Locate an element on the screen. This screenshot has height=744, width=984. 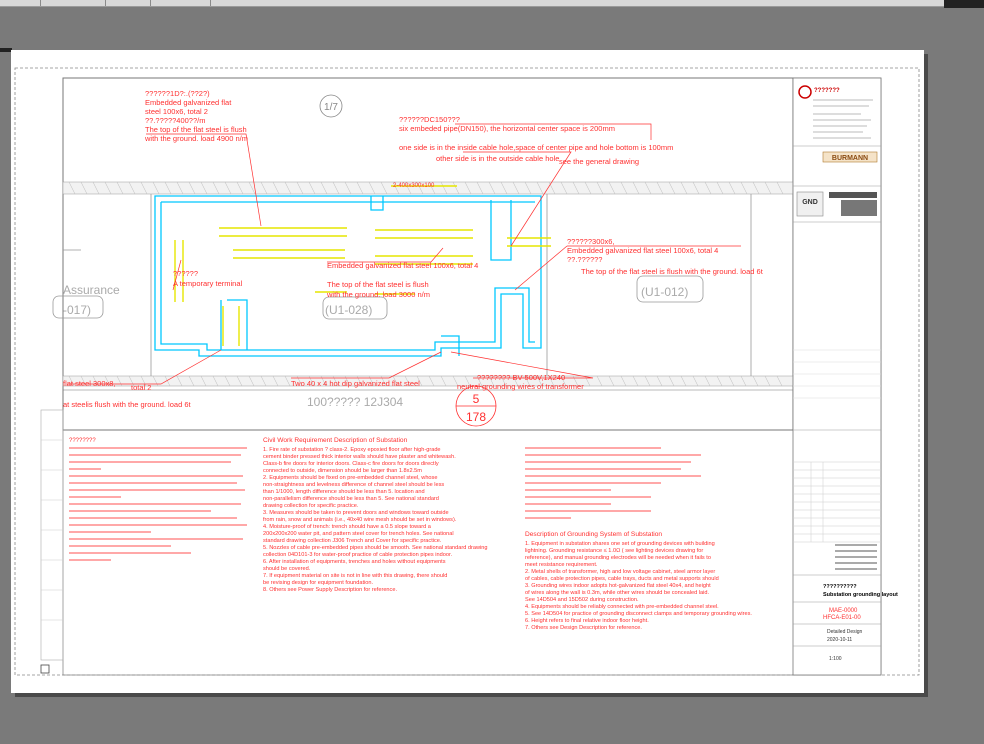
callout-text: Two 40 x 4 hot dip galvanized flat steel is located at coordinates (355, 383).